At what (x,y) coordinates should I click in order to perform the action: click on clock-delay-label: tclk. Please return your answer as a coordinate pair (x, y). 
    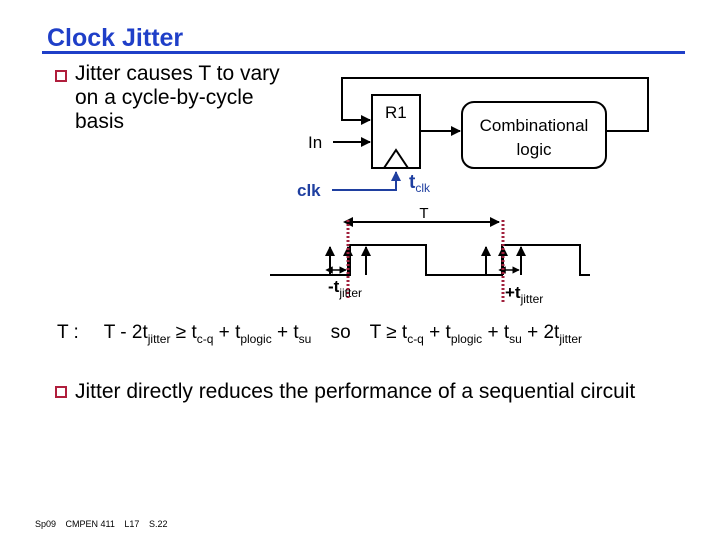
    Looking at the image, I should click on (420, 183).